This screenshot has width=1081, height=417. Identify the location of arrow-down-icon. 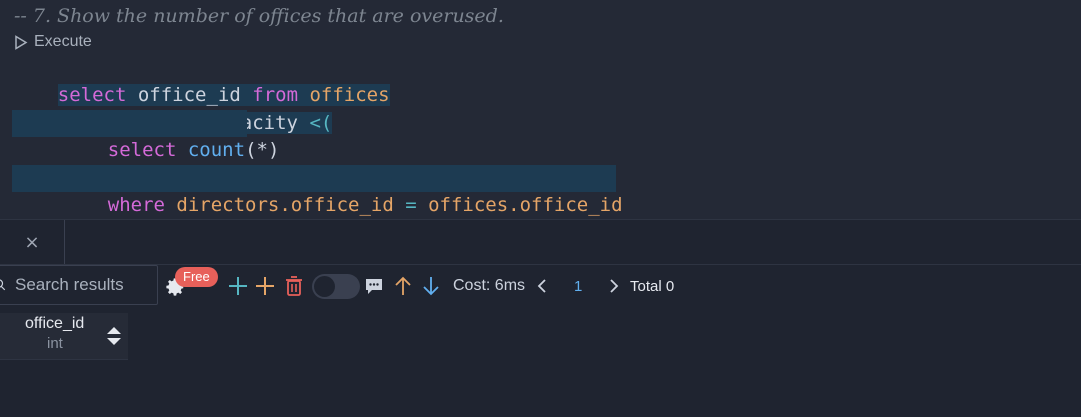
(431, 286).